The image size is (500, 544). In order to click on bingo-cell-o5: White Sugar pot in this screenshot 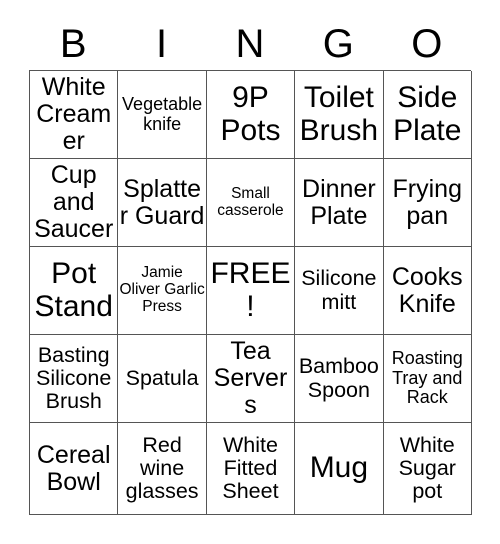, I will do `click(427, 469)`.